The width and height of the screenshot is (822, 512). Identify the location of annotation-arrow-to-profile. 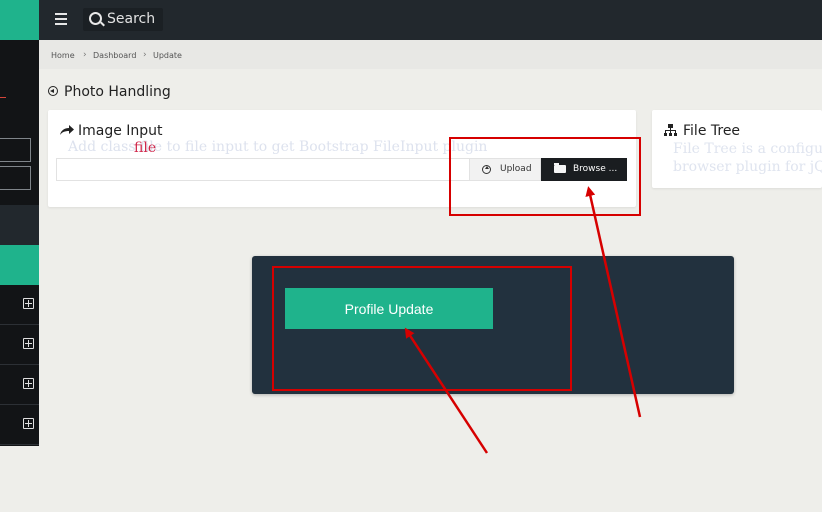
(446, 390).